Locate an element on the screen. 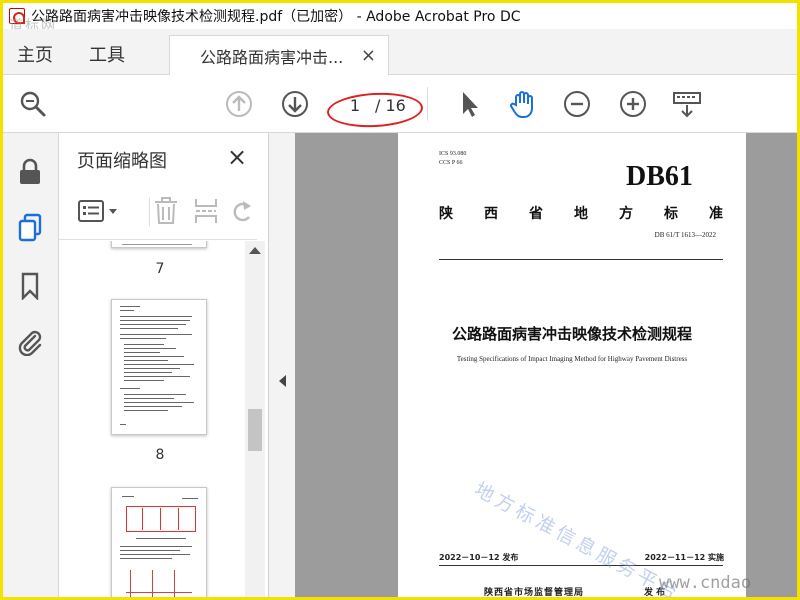 This screenshot has width=800, height=600. standard-number: DB 61/T 1613—2022 is located at coordinates (685, 235).